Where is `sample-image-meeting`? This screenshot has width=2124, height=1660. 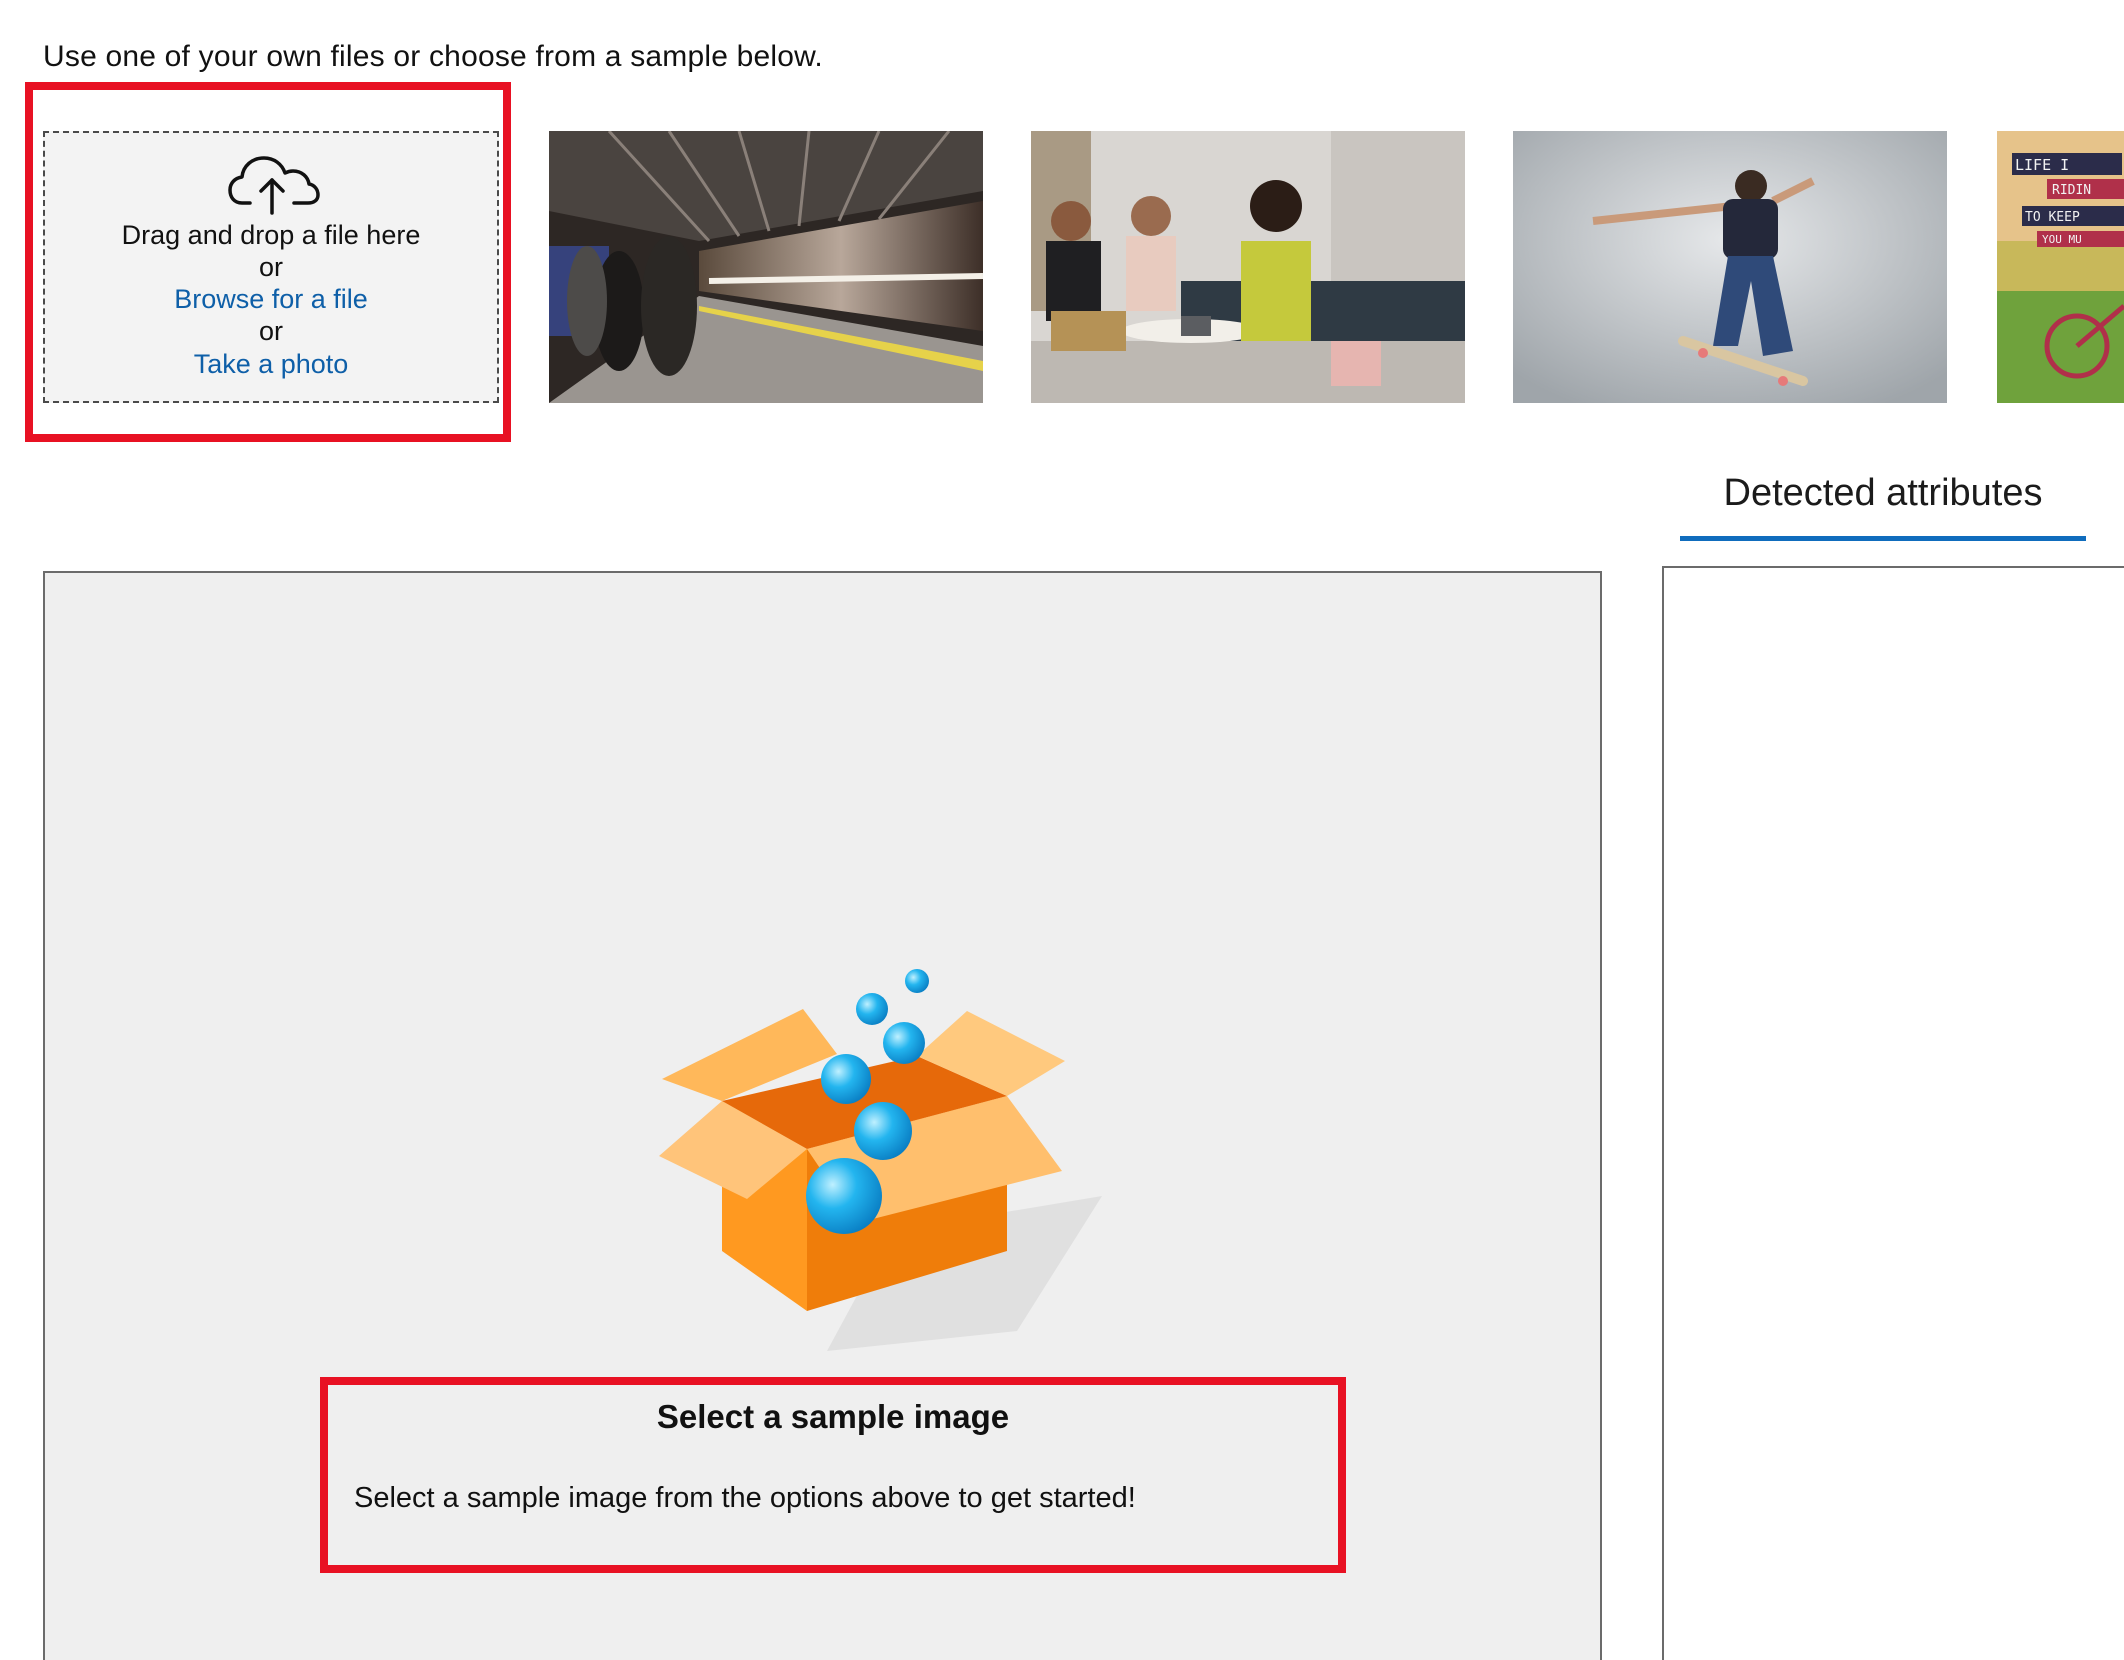
sample-image-meeting is located at coordinates (1248, 267).